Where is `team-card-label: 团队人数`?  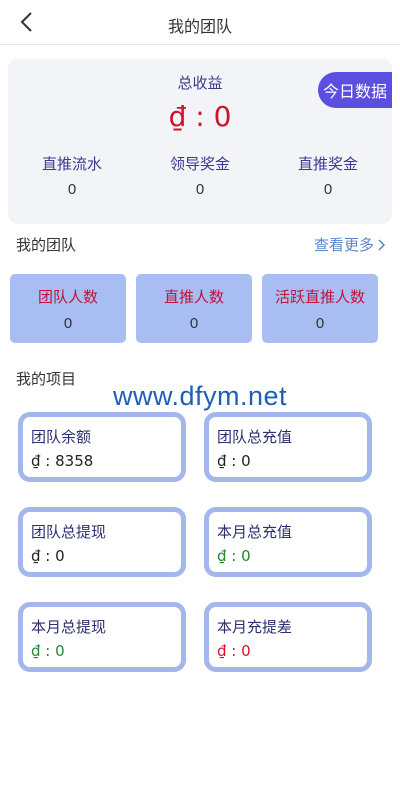
team-card-label: 团队人数 is located at coordinates (67, 297).